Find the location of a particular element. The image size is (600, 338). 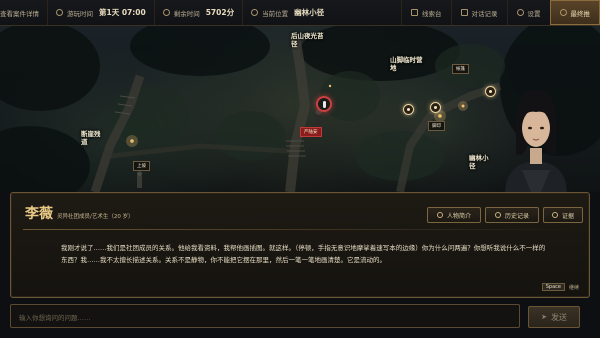

camp-tag: 帐篷 is located at coordinates (460, 69).